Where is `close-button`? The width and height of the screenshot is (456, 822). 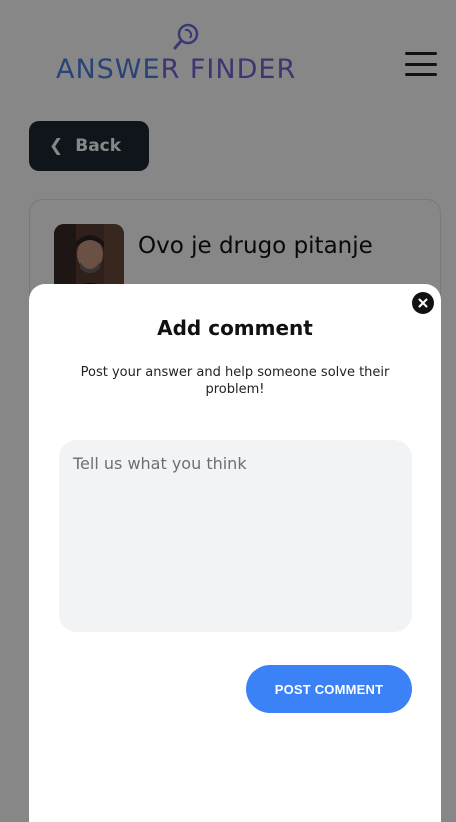 close-button is located at coordinates (423, 303).